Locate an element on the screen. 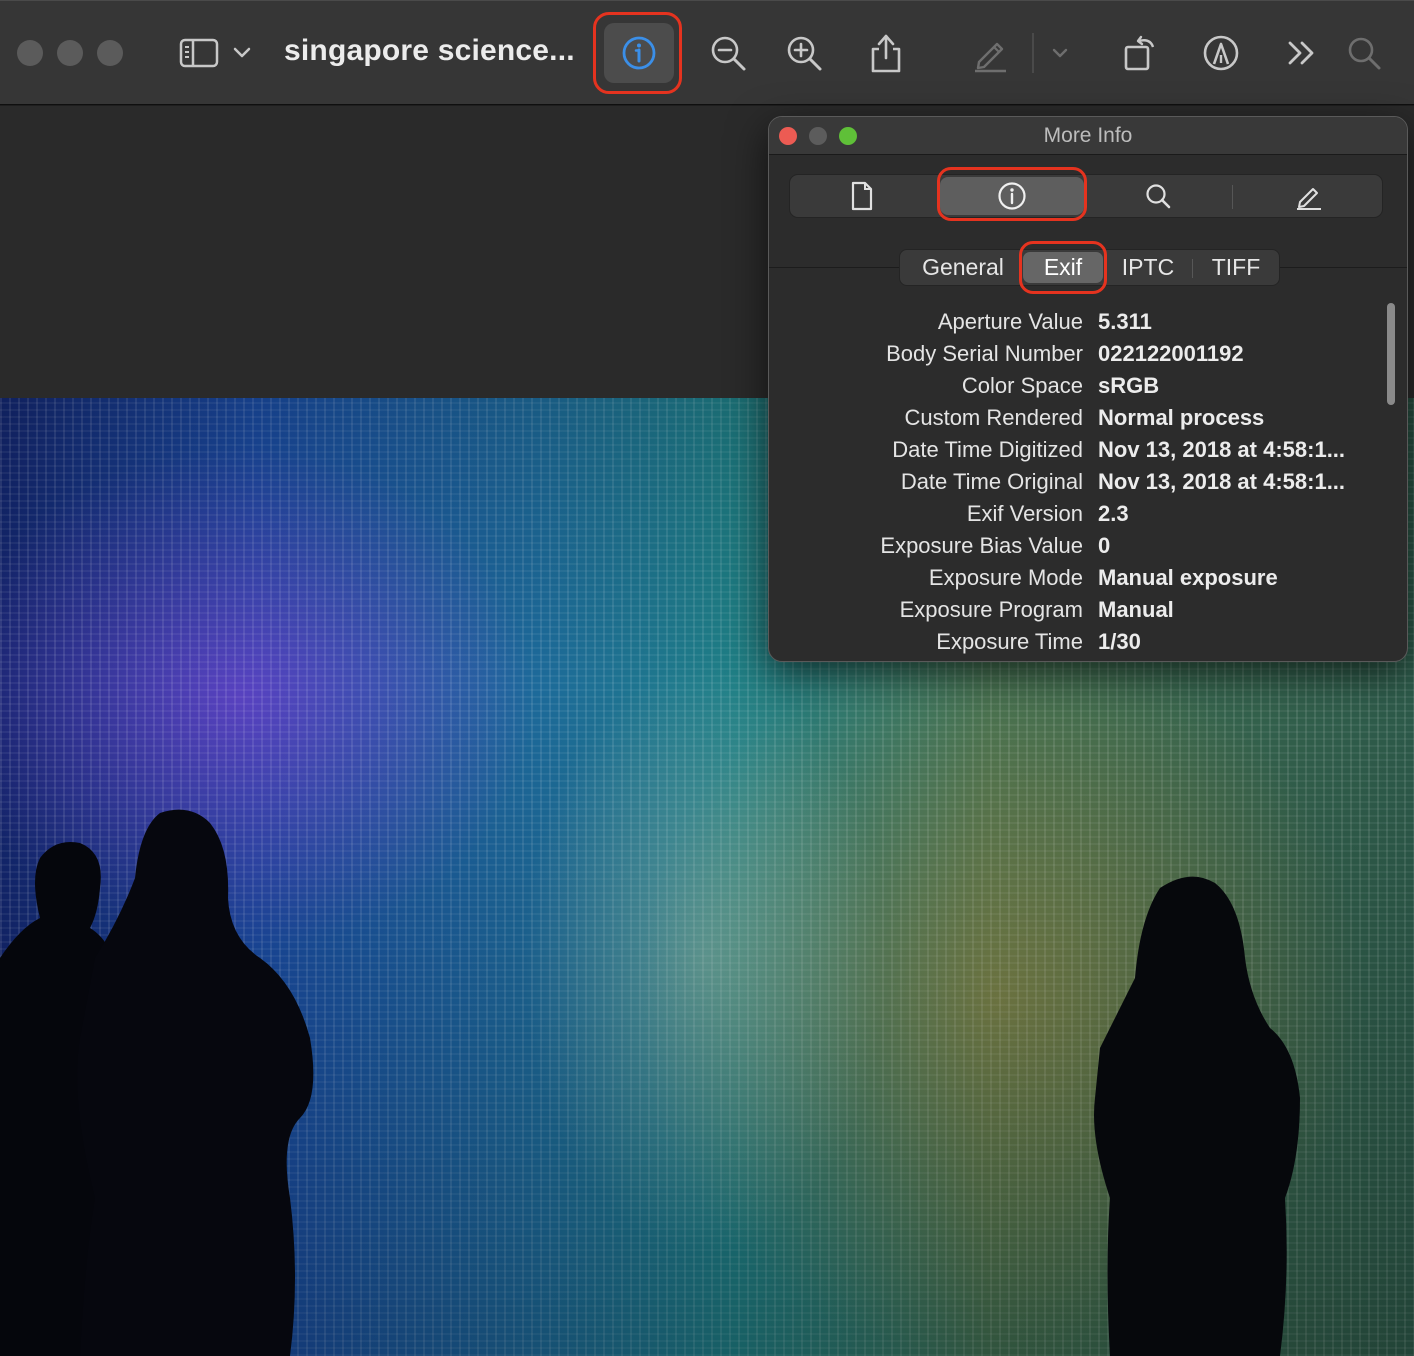 This screenshot has height=1356, width=1414. zoom-in-icon is located at coordinates (804, 53).